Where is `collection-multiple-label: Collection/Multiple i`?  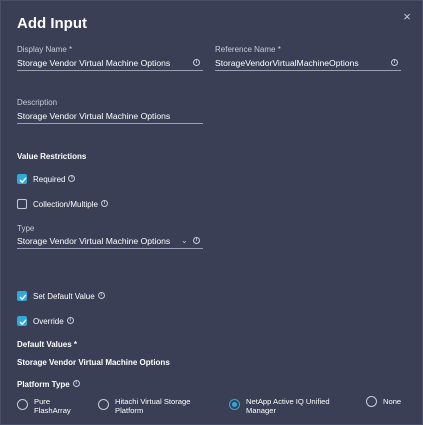 collection-multiple-label: Collection/Multiple i is located at coordinates (70, 204).